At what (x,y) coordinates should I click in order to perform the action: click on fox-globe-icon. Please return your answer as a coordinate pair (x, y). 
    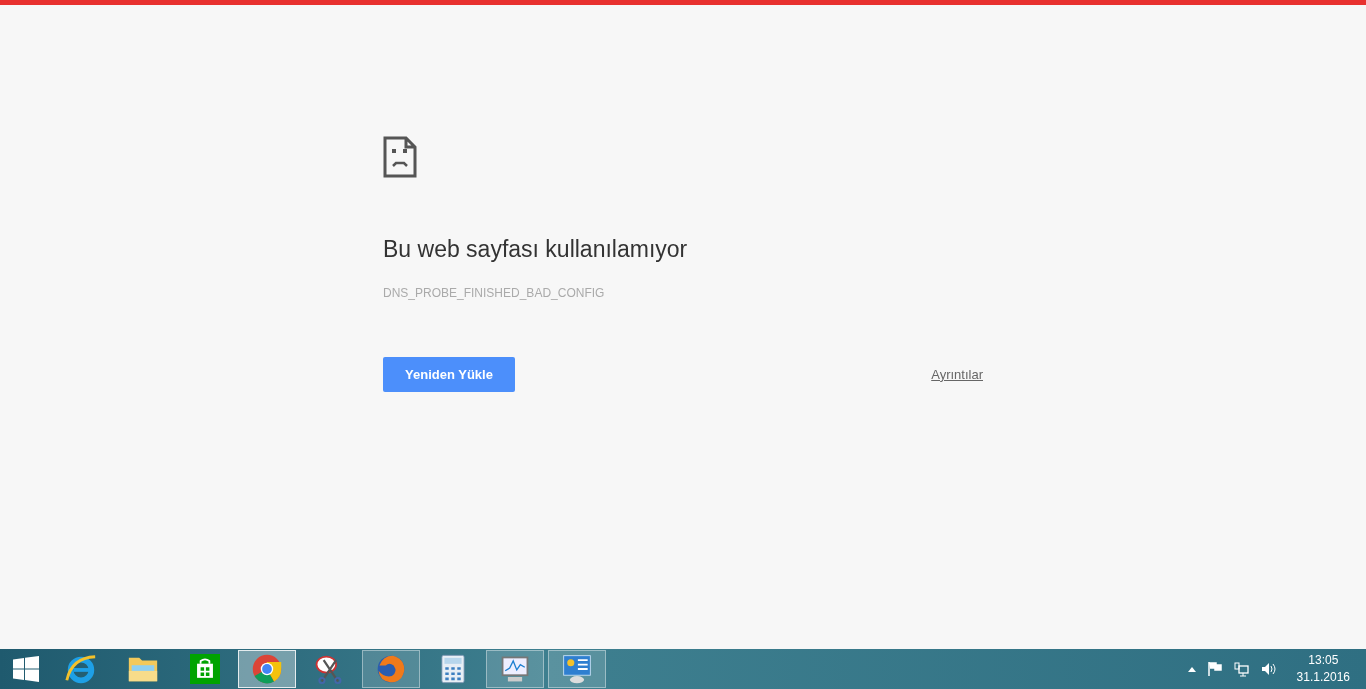
    Looking at the image, I should click on (391, 669).